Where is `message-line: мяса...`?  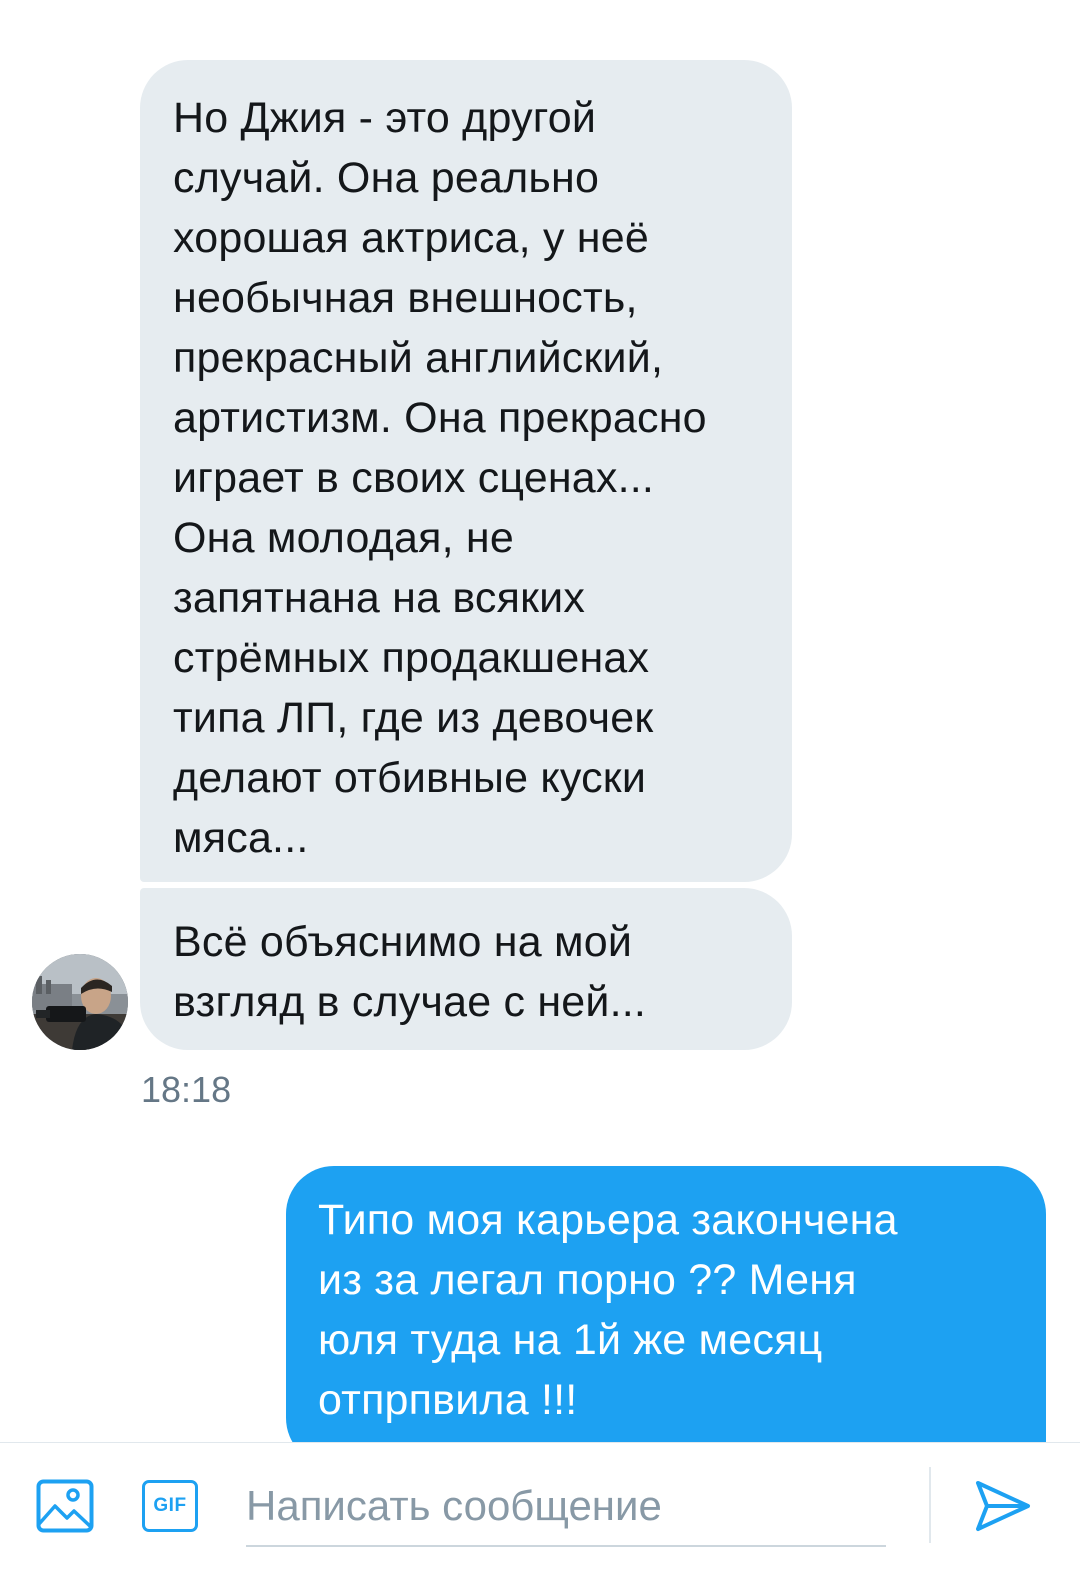 message-line: мяса... is located at coordinates (241, 838).